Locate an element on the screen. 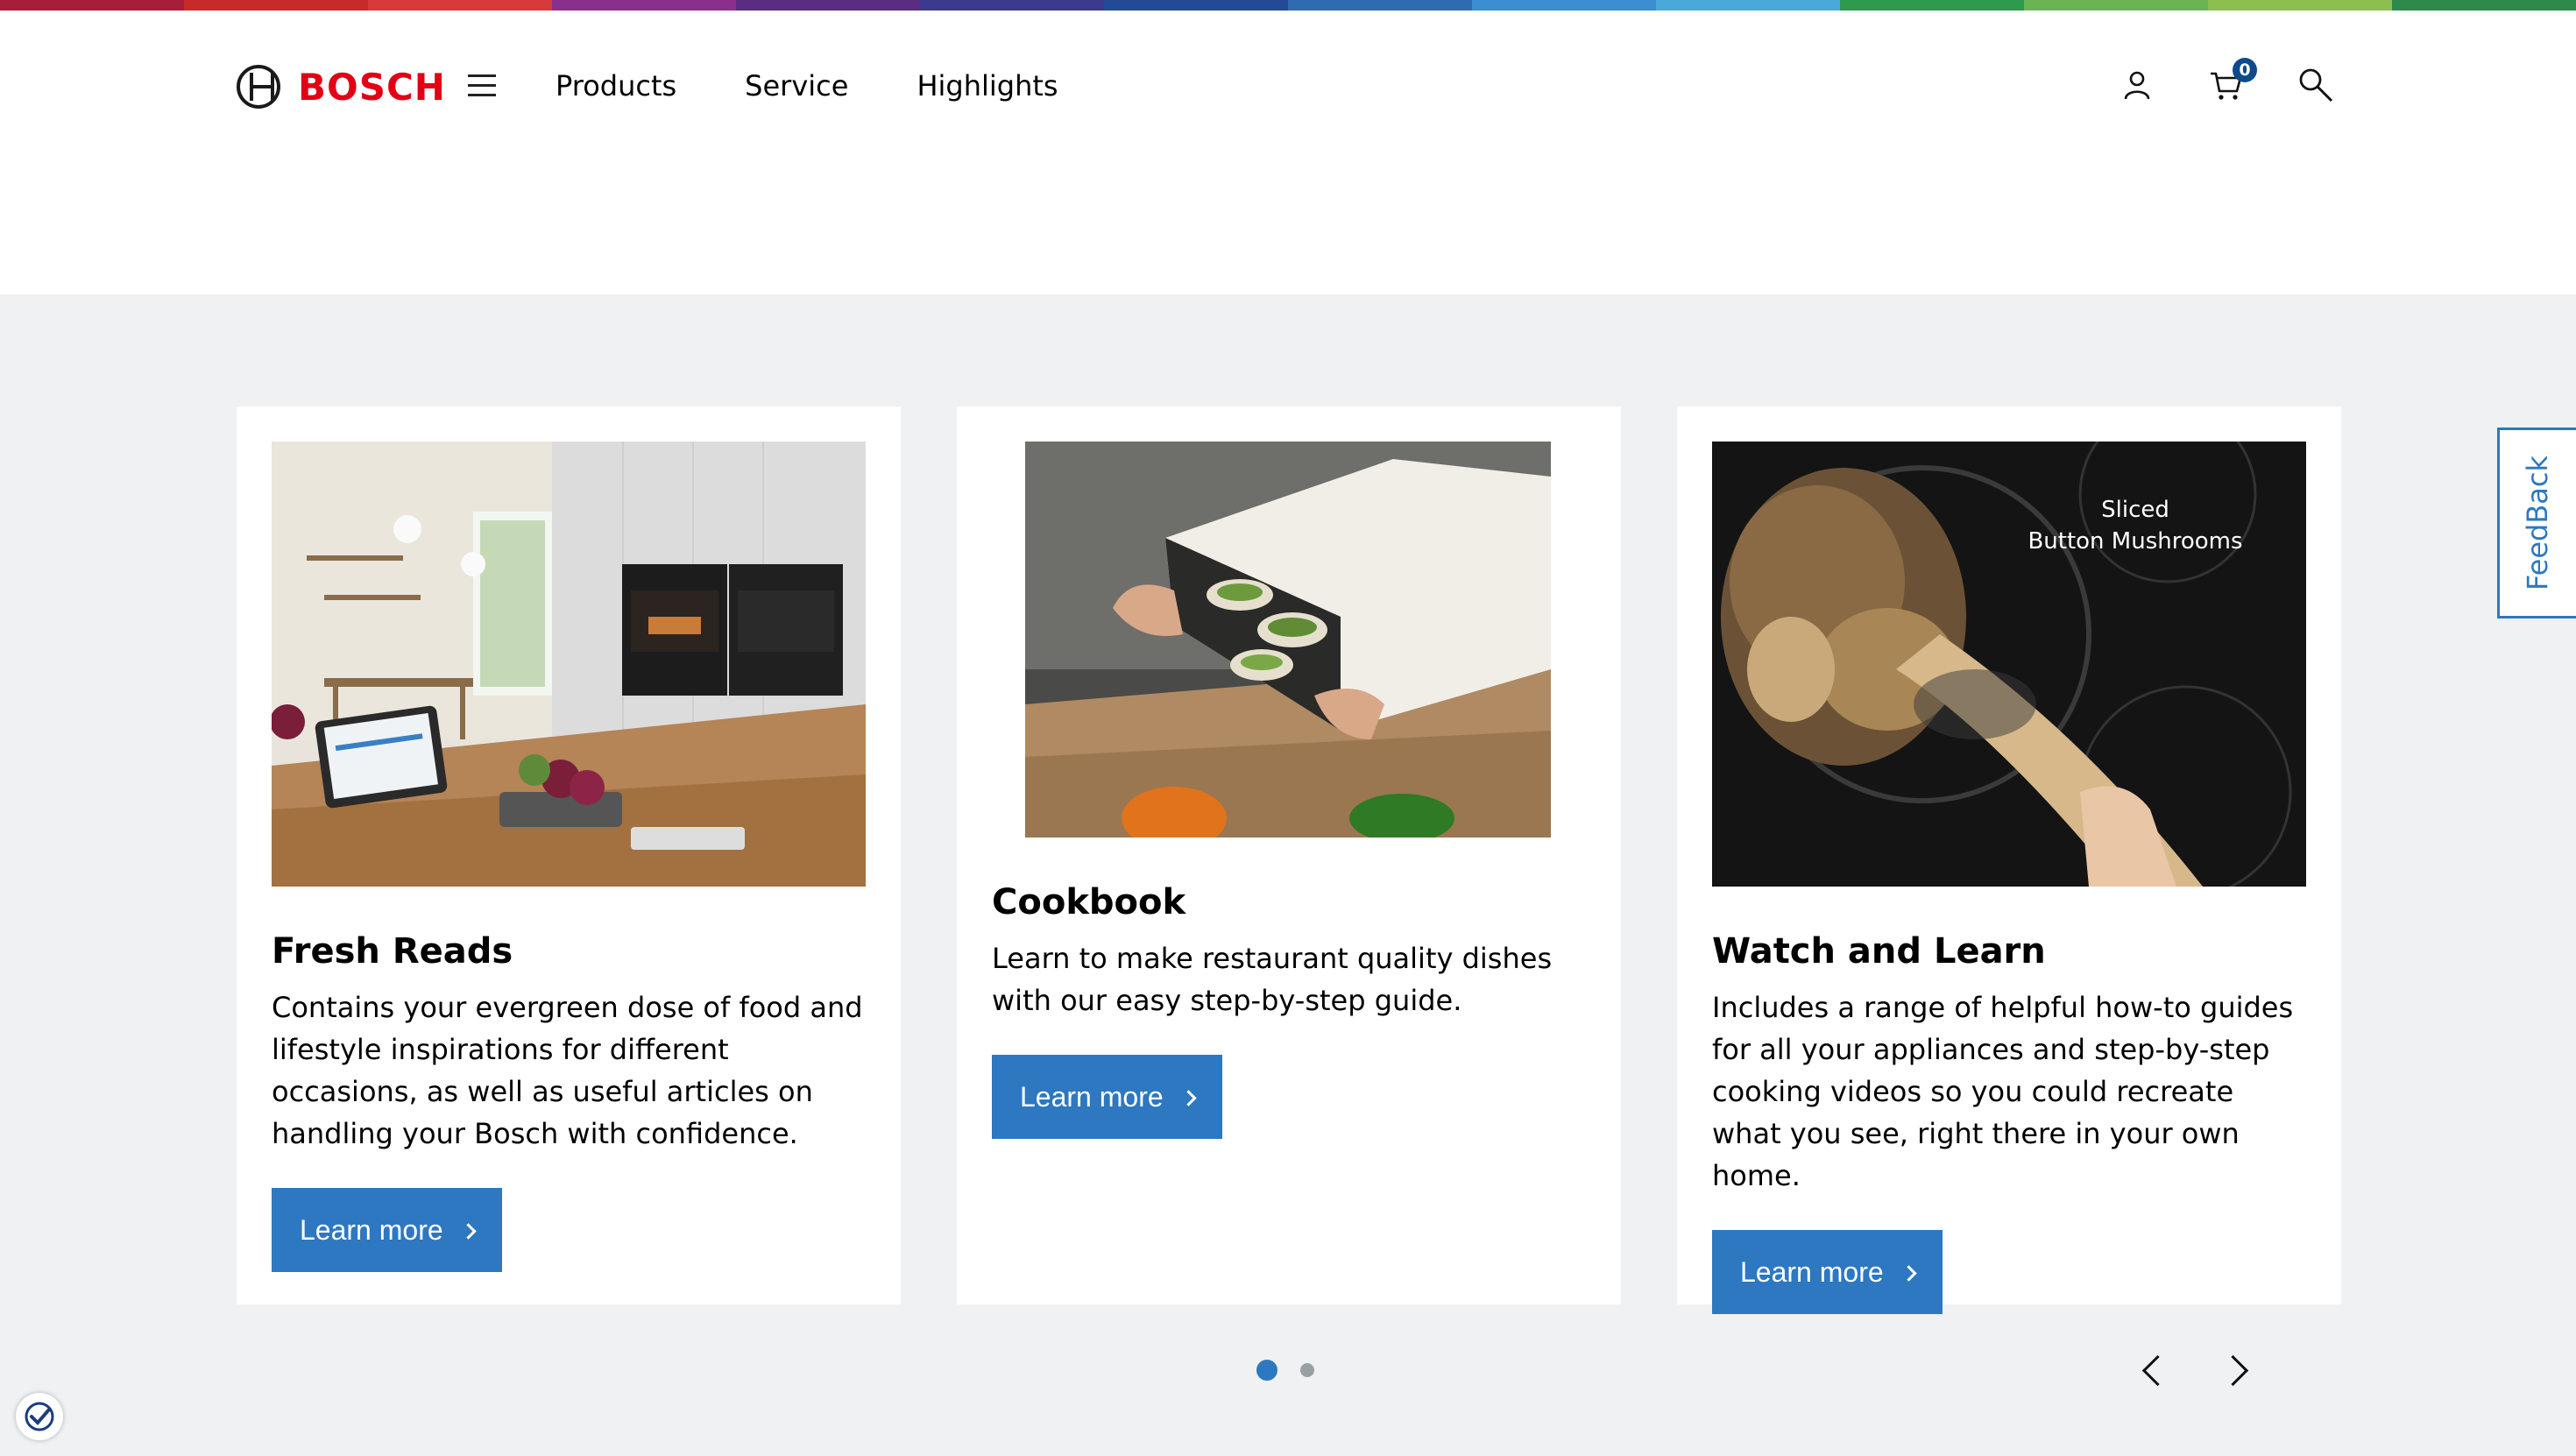 The image size is (2576, 1456). privacy-settings-icon is located at coordinates (39, 1416).